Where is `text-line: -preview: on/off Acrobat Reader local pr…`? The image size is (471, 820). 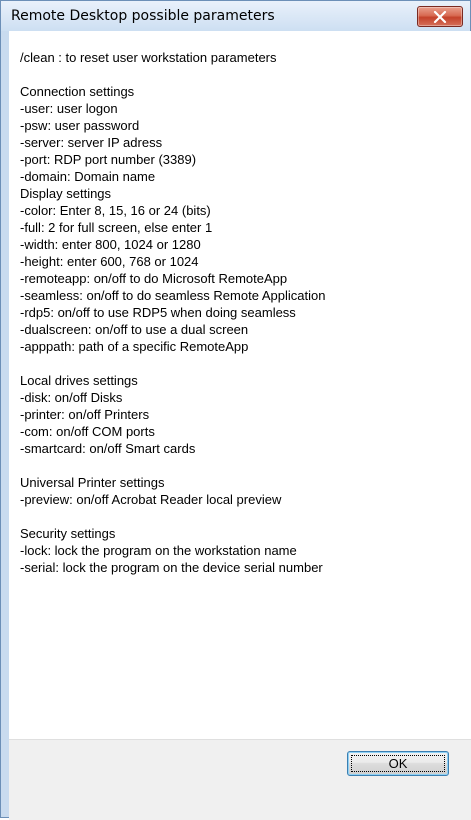 text-line: -preview: on/off Acrobat Reader local pr… is located at coordinates (151, 499).